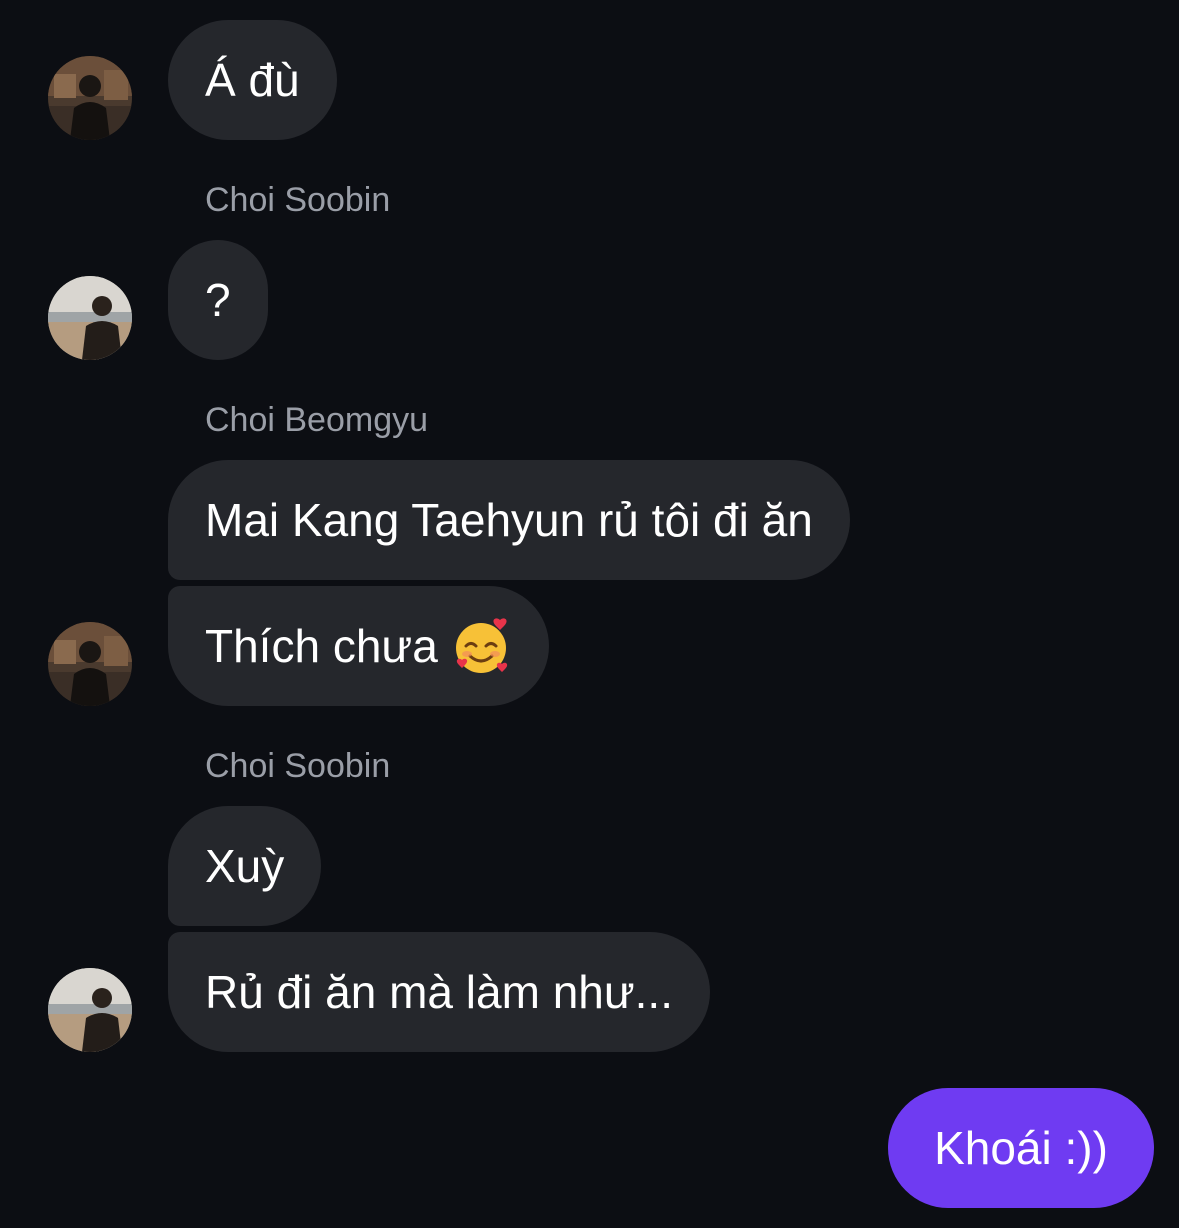  I want to click on message-bubble: Mai Kang Taehyun rủ tôi đi ăn, so click(509, 520).